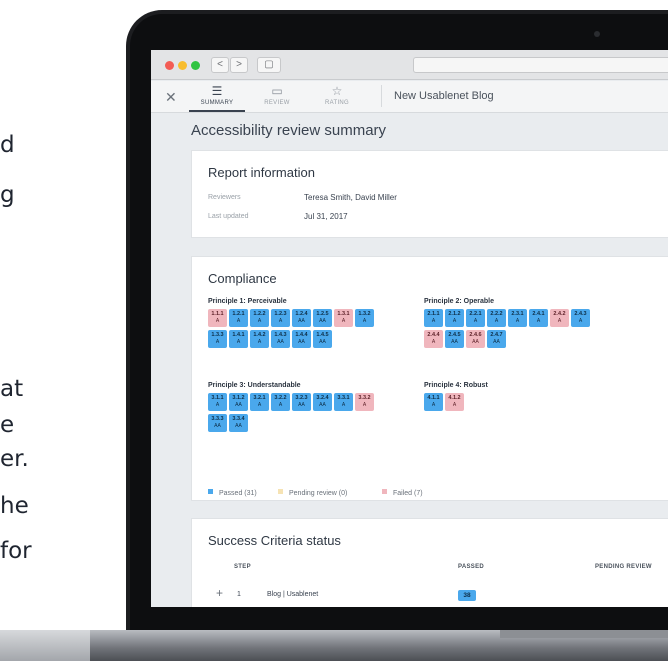  What do you see at coordinates (322, 314) in the screenshot?
I see `criterion-number: 1.2.5` at bounding box center [322, 314].